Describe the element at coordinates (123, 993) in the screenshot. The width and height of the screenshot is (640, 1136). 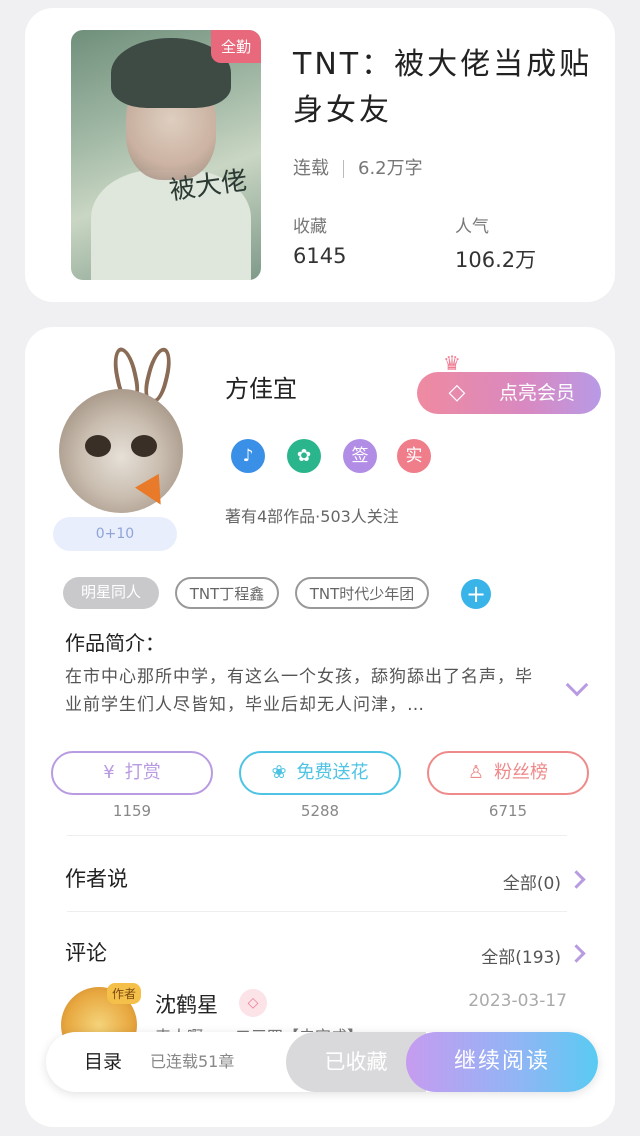
I see `author-tag: 作者` at that location.